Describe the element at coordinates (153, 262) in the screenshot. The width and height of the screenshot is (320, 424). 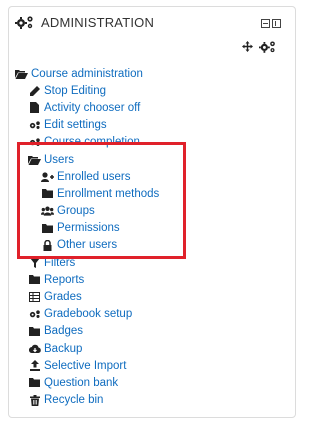
I see `tree-item-filters: Filters` at that location.